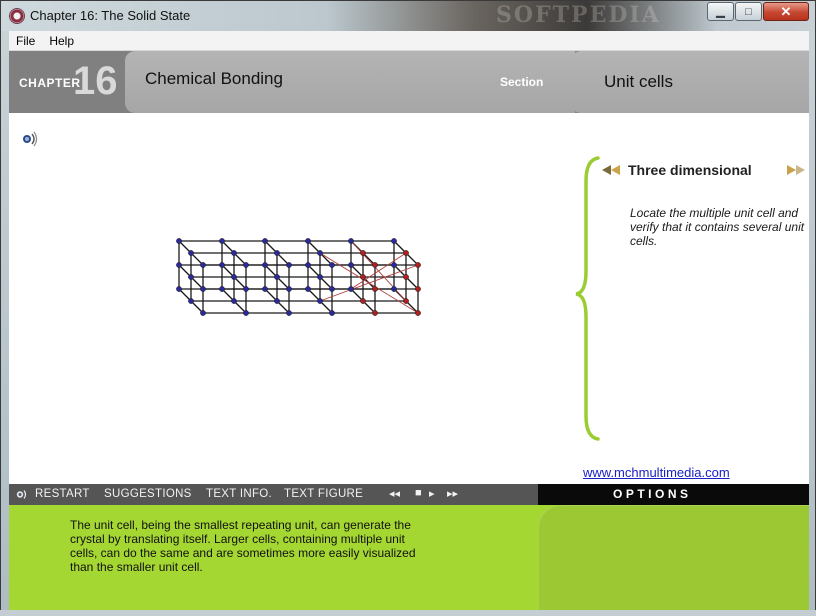  Describe the element at coordinates (611, 170) in the screenshot. I see `previous-arrow-icon` at that location.